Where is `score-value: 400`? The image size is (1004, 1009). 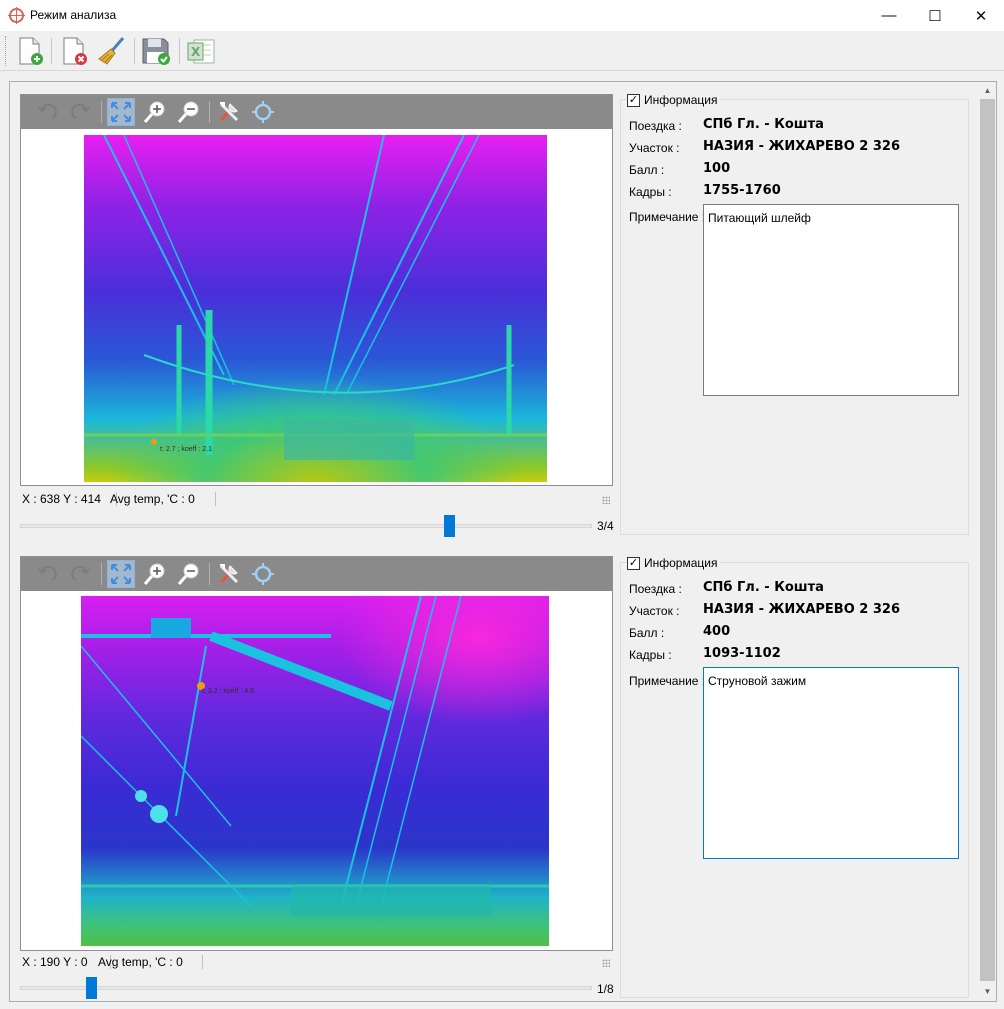 score-value: 400 is located at coordinates (717, 631).